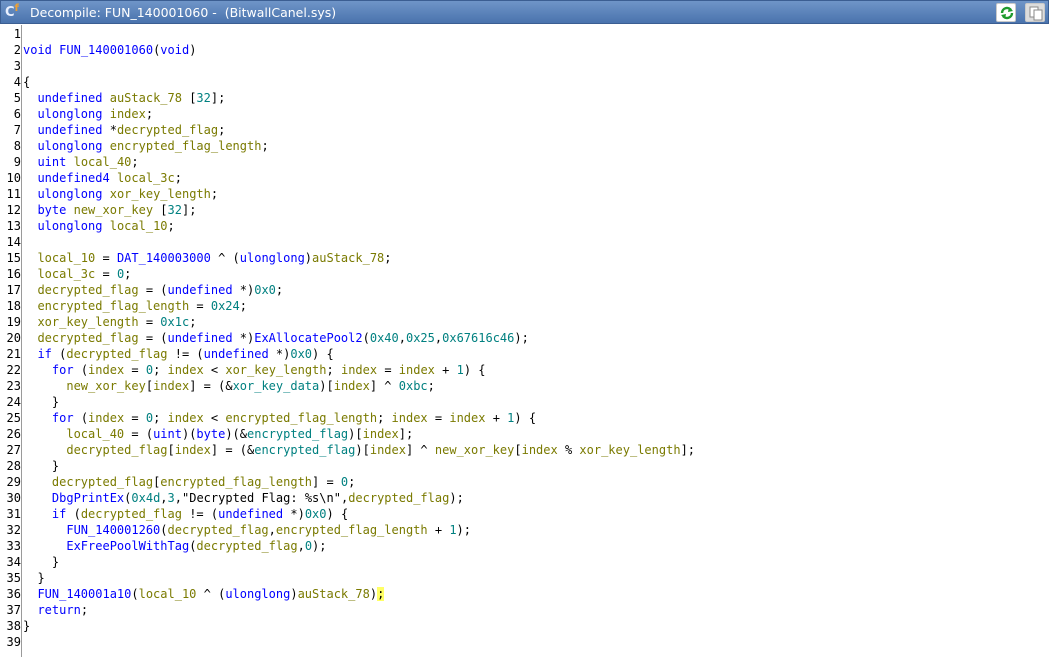 Image resolution: width=1051 pixels, height=657 pixels. What do you see at coordinates (211, 594) in the screenshot?
I see `code-token: ^ (` at bounding box center [211, 594].